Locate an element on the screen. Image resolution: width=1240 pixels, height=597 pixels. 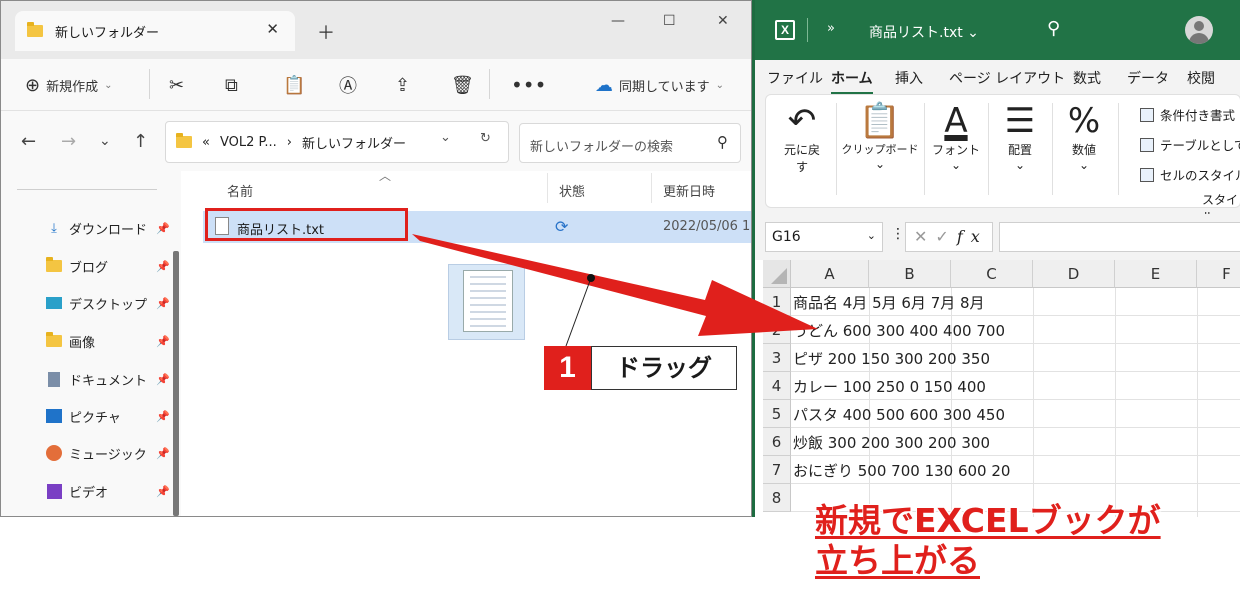
result-note-line1: 新規でEXCELブックが is located at coordinates (988, 520).